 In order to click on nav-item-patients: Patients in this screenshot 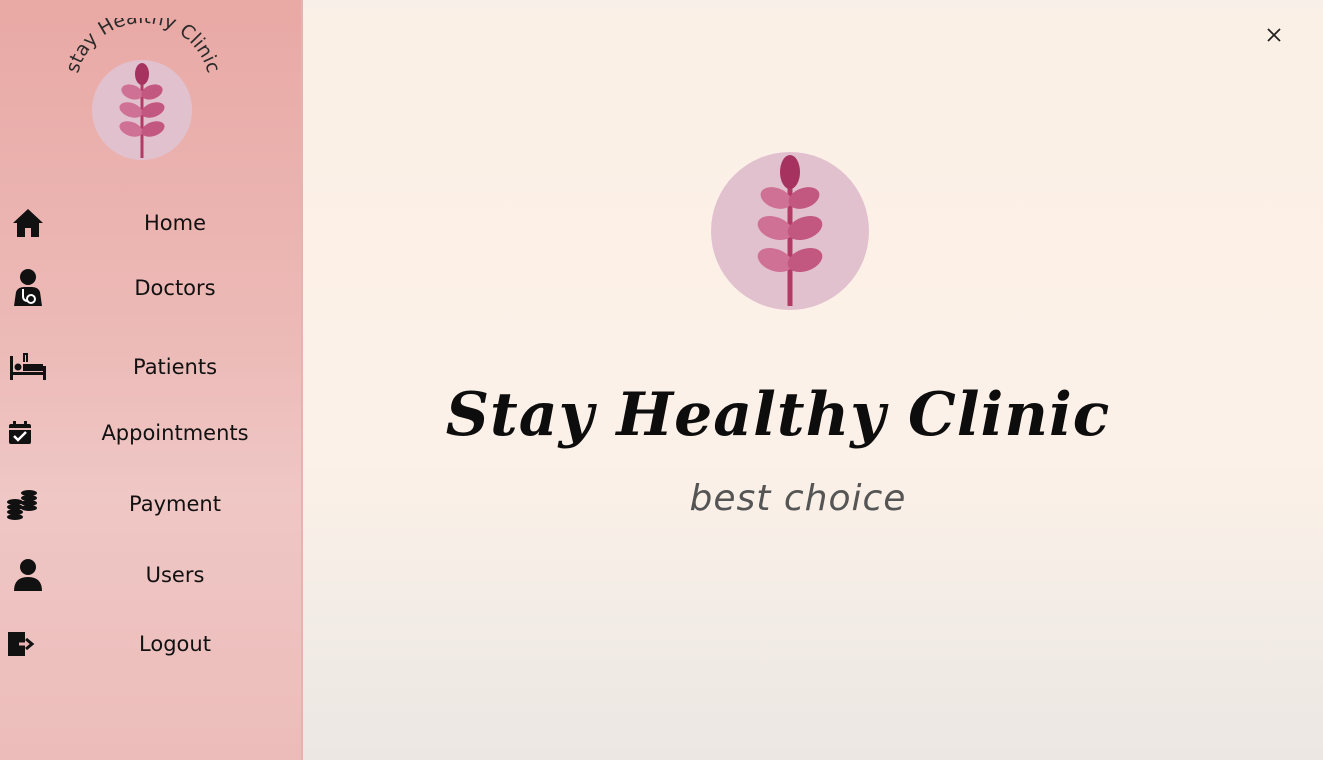, I will do `click(150, 367)`.